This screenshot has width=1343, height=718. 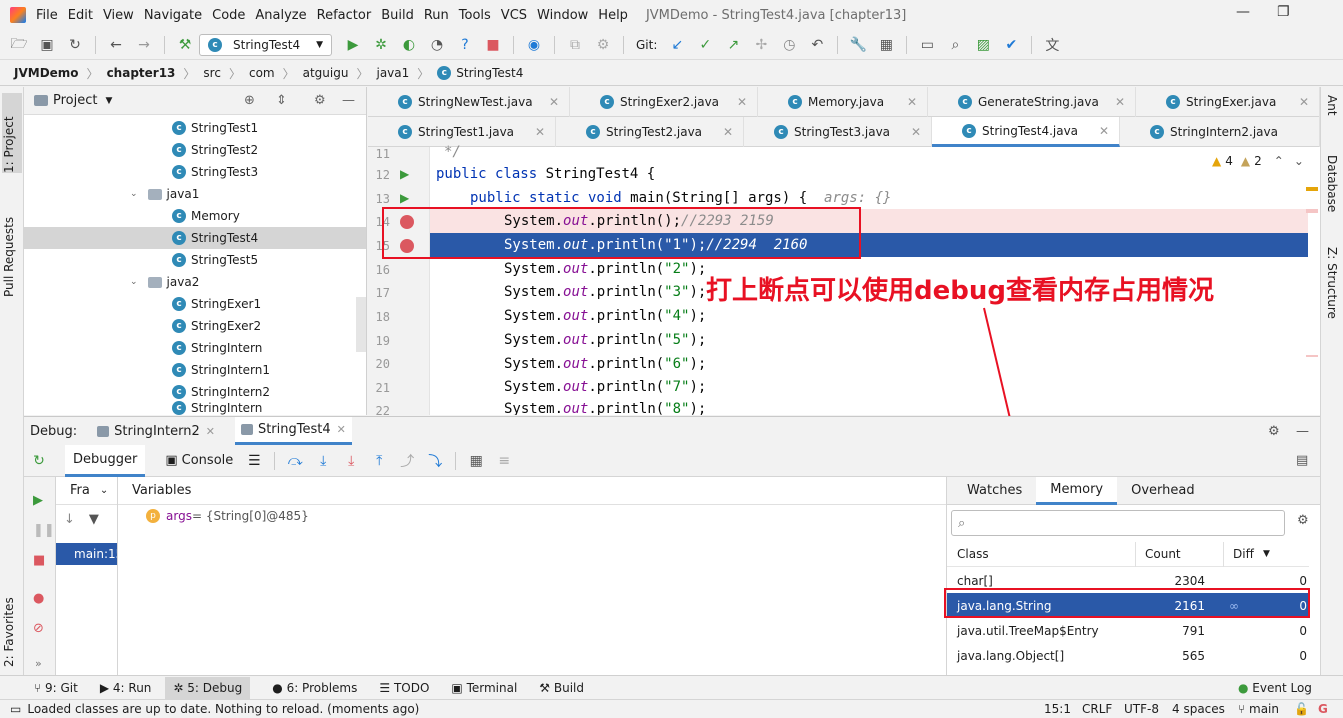 What do you see at coordinates (789, 45) in the screenshot?
I see `history-clock-icon: ◷` at bounding box center [789, 45].